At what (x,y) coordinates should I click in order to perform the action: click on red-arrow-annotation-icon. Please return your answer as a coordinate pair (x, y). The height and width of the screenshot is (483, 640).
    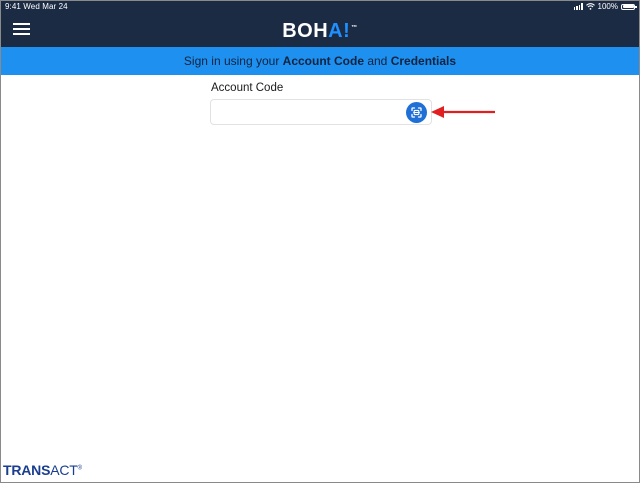
    Looking at the image, I should click on (463, 112).